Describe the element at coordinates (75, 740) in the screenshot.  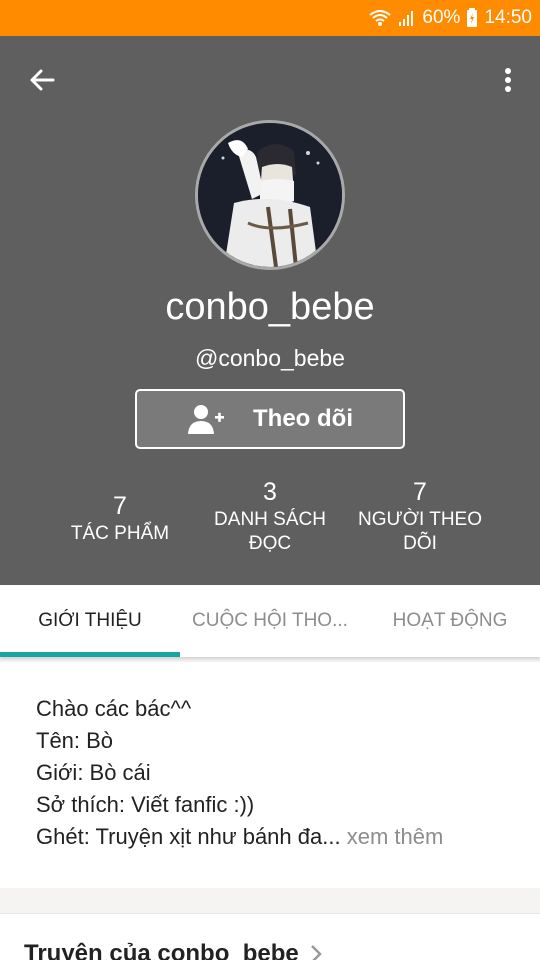
I see `about-line: Tên: Bò` at that location.